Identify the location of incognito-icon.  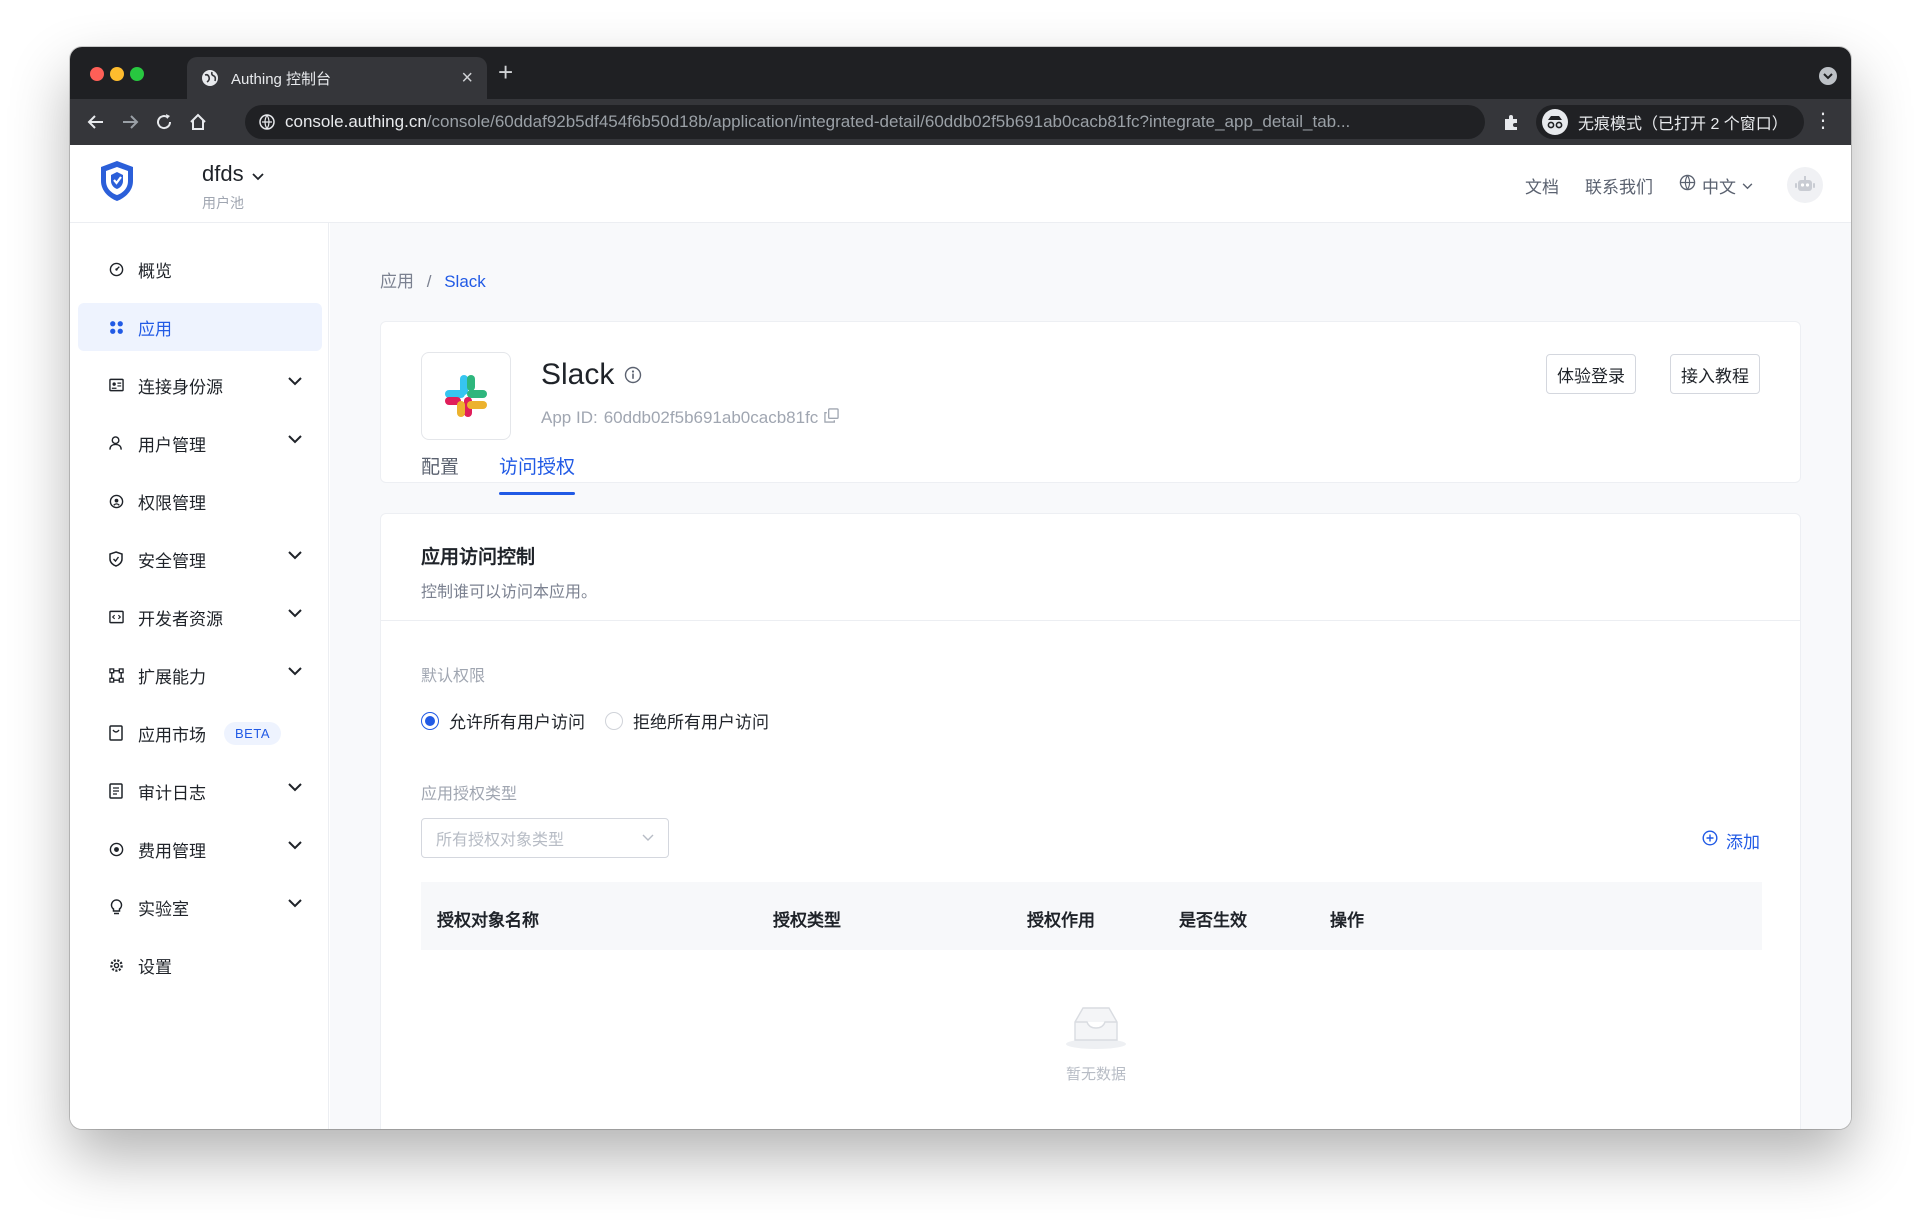
(1555, 122).